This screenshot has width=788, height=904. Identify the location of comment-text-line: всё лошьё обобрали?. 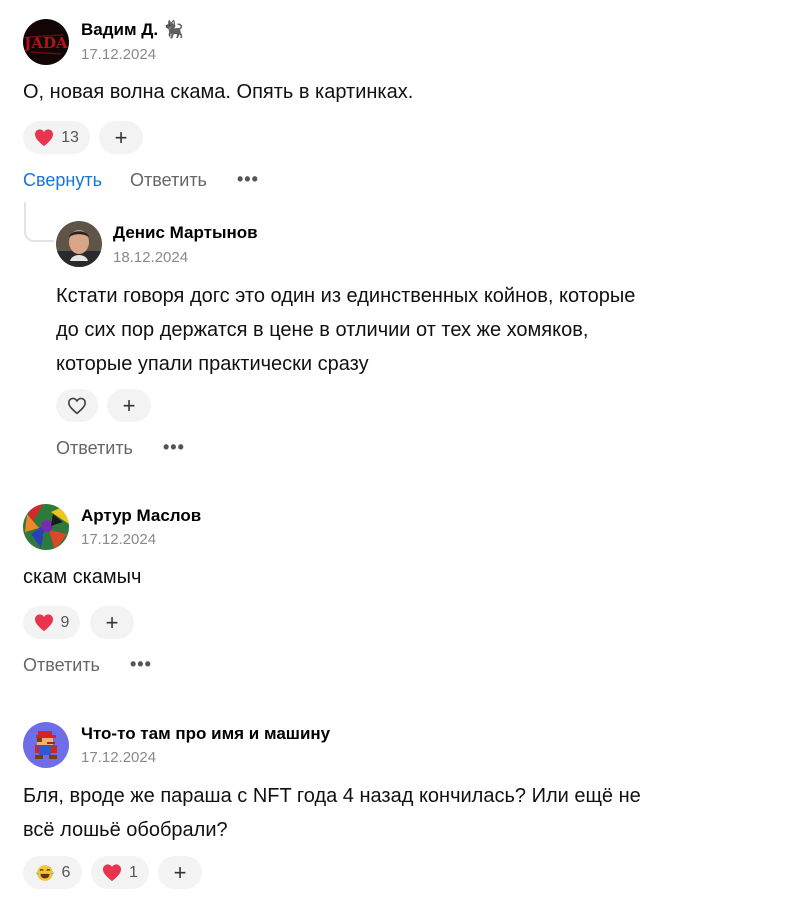
(125, 830).